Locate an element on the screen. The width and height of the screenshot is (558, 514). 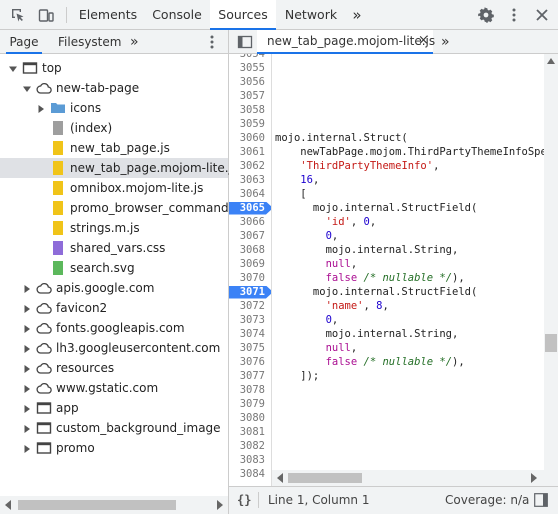
tree-item: app is located at coordinates (114, 408).